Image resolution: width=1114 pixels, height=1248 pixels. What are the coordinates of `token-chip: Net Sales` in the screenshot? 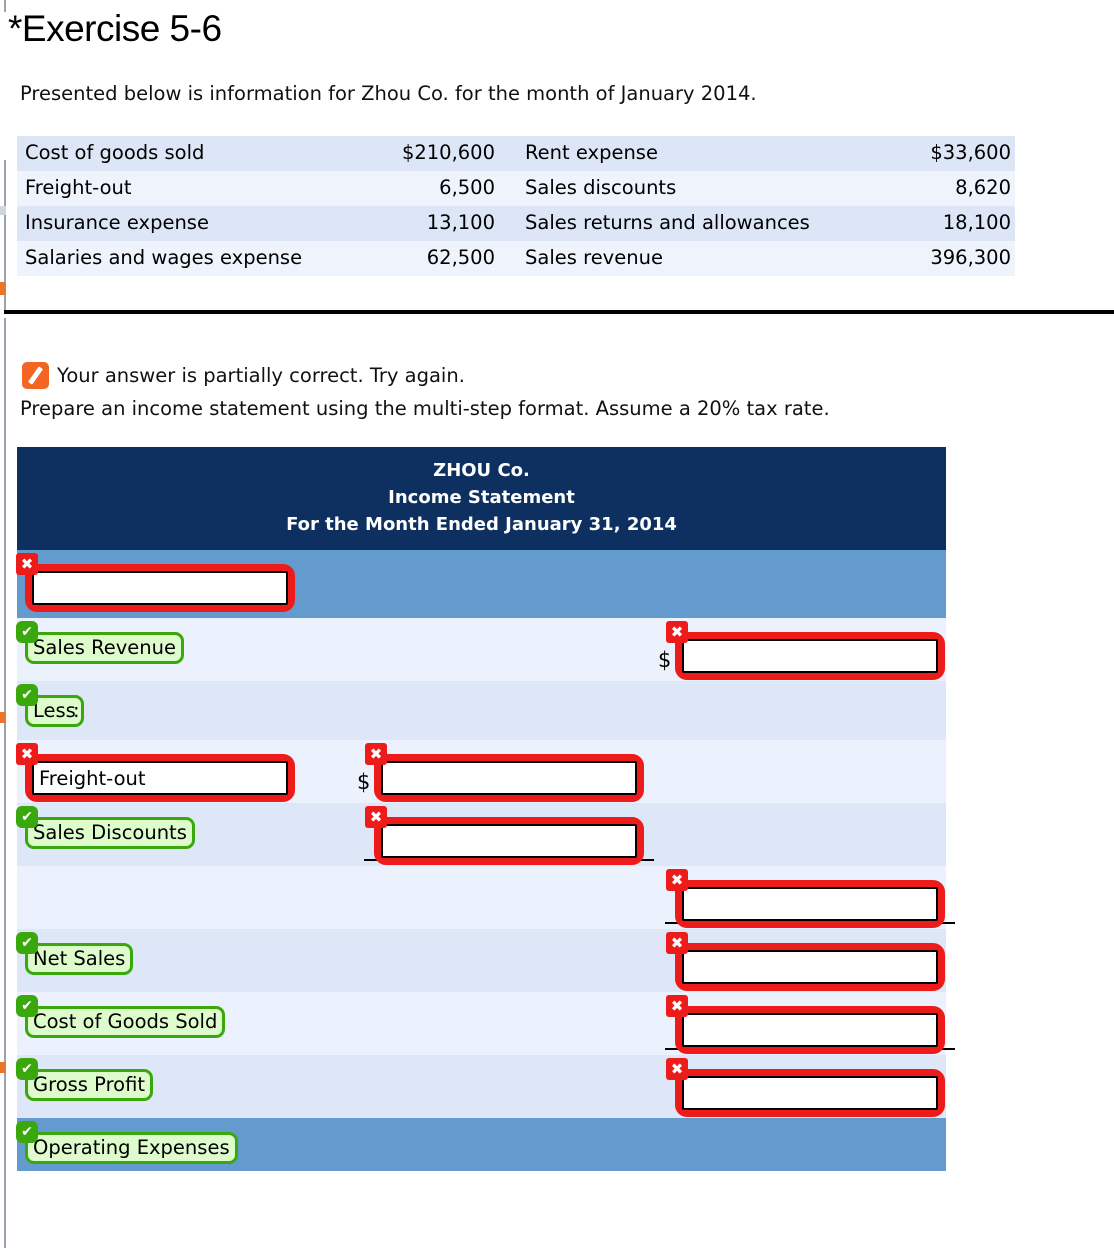 It's located at (79, 959).